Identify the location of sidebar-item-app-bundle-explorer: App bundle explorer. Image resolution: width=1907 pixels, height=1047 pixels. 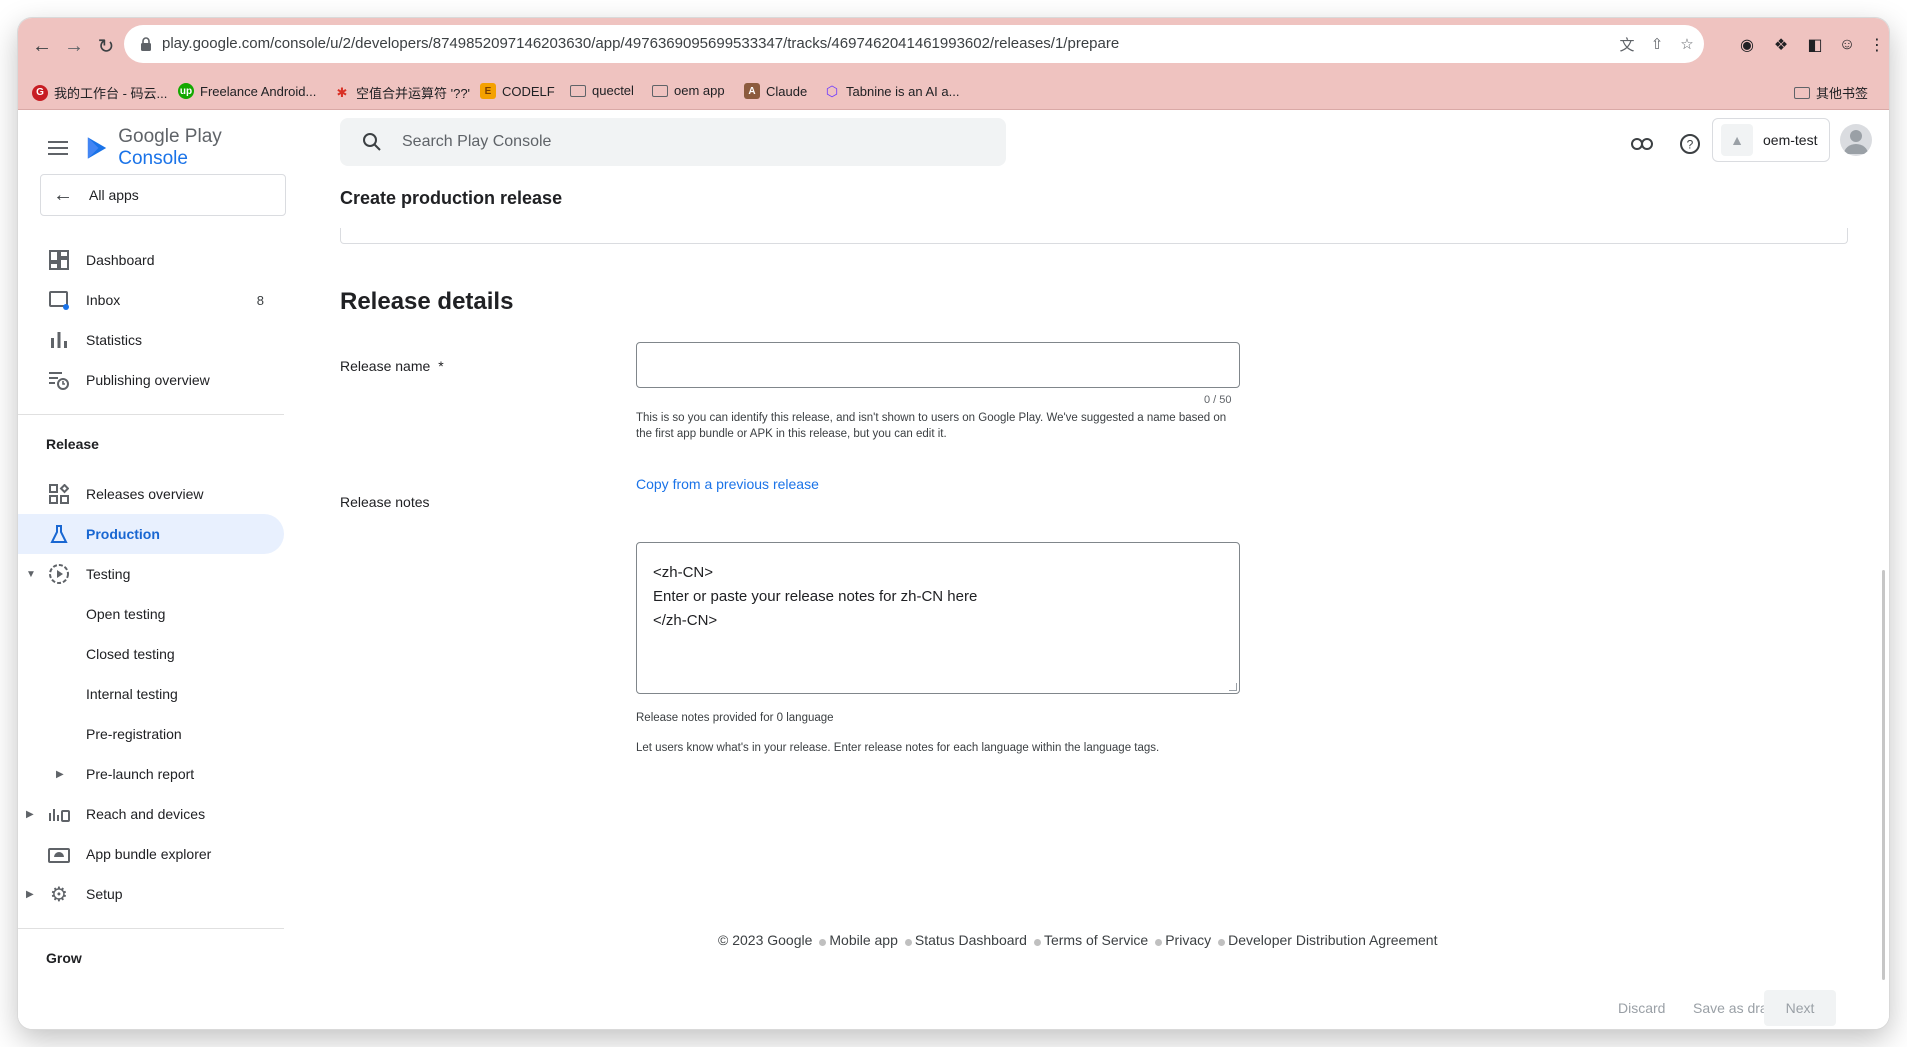
(151, 854).